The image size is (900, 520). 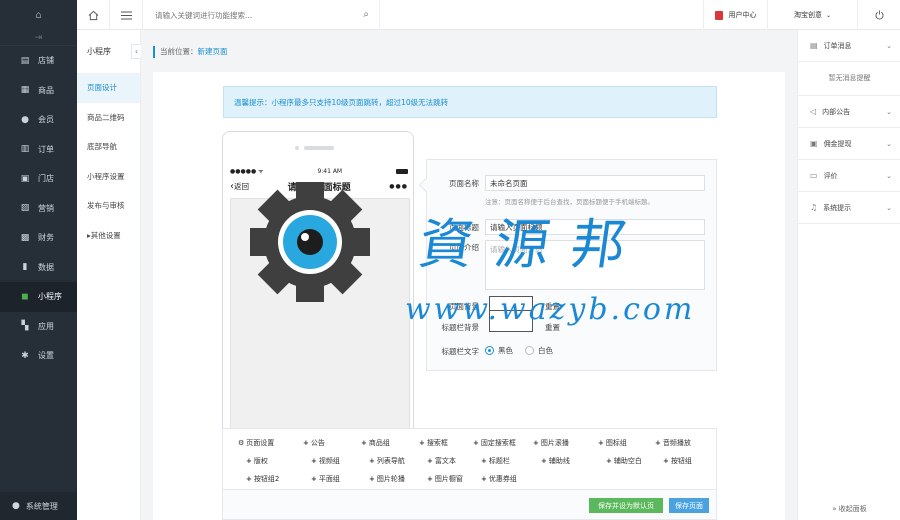 What do you see at coordinates (108, 177) in the screenshot?
I see `subnav-item: 小程序设置` at bounding box center [108, 177].